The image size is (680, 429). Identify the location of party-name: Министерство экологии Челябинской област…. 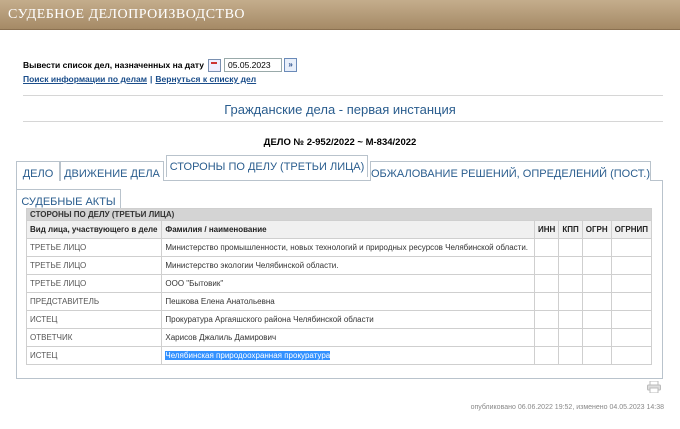
(348, 265).